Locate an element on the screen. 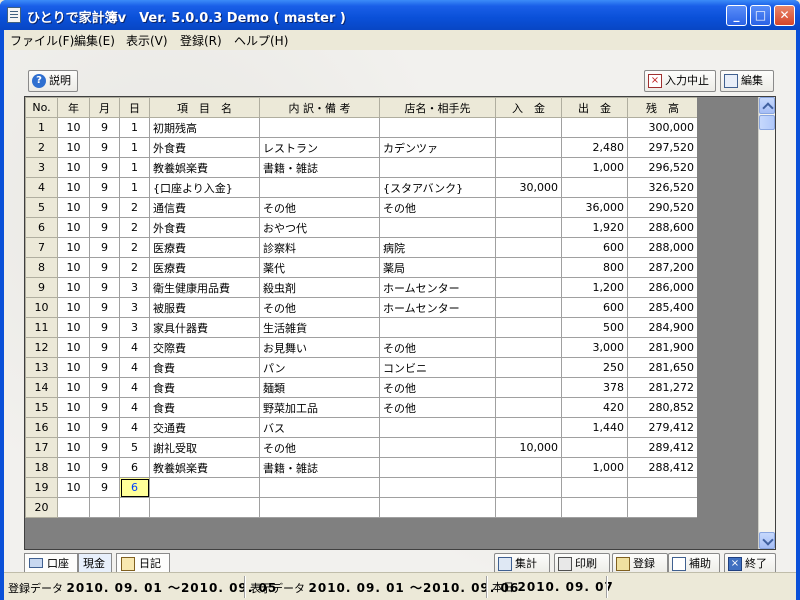  grid-cell: おやつ代 is located at coordinates (319, 227).